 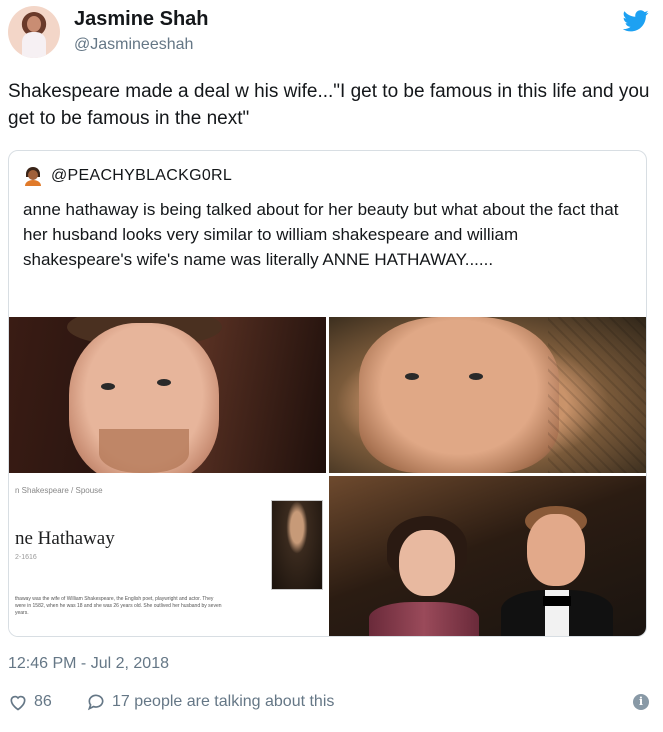 What do you see at coordinates (65, 538) in the screenshot?
I see `wiki-title: ne Hathaway` at bounding box center [65, 538].